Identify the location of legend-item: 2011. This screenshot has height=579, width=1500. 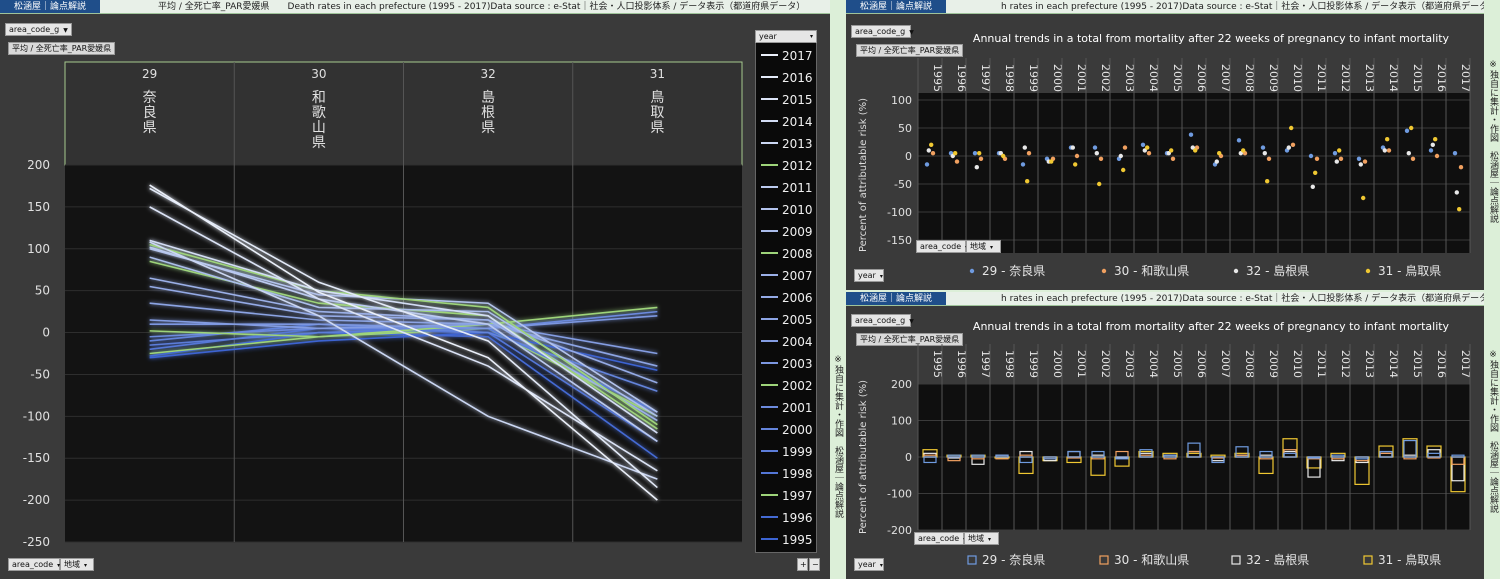
(797, 188).